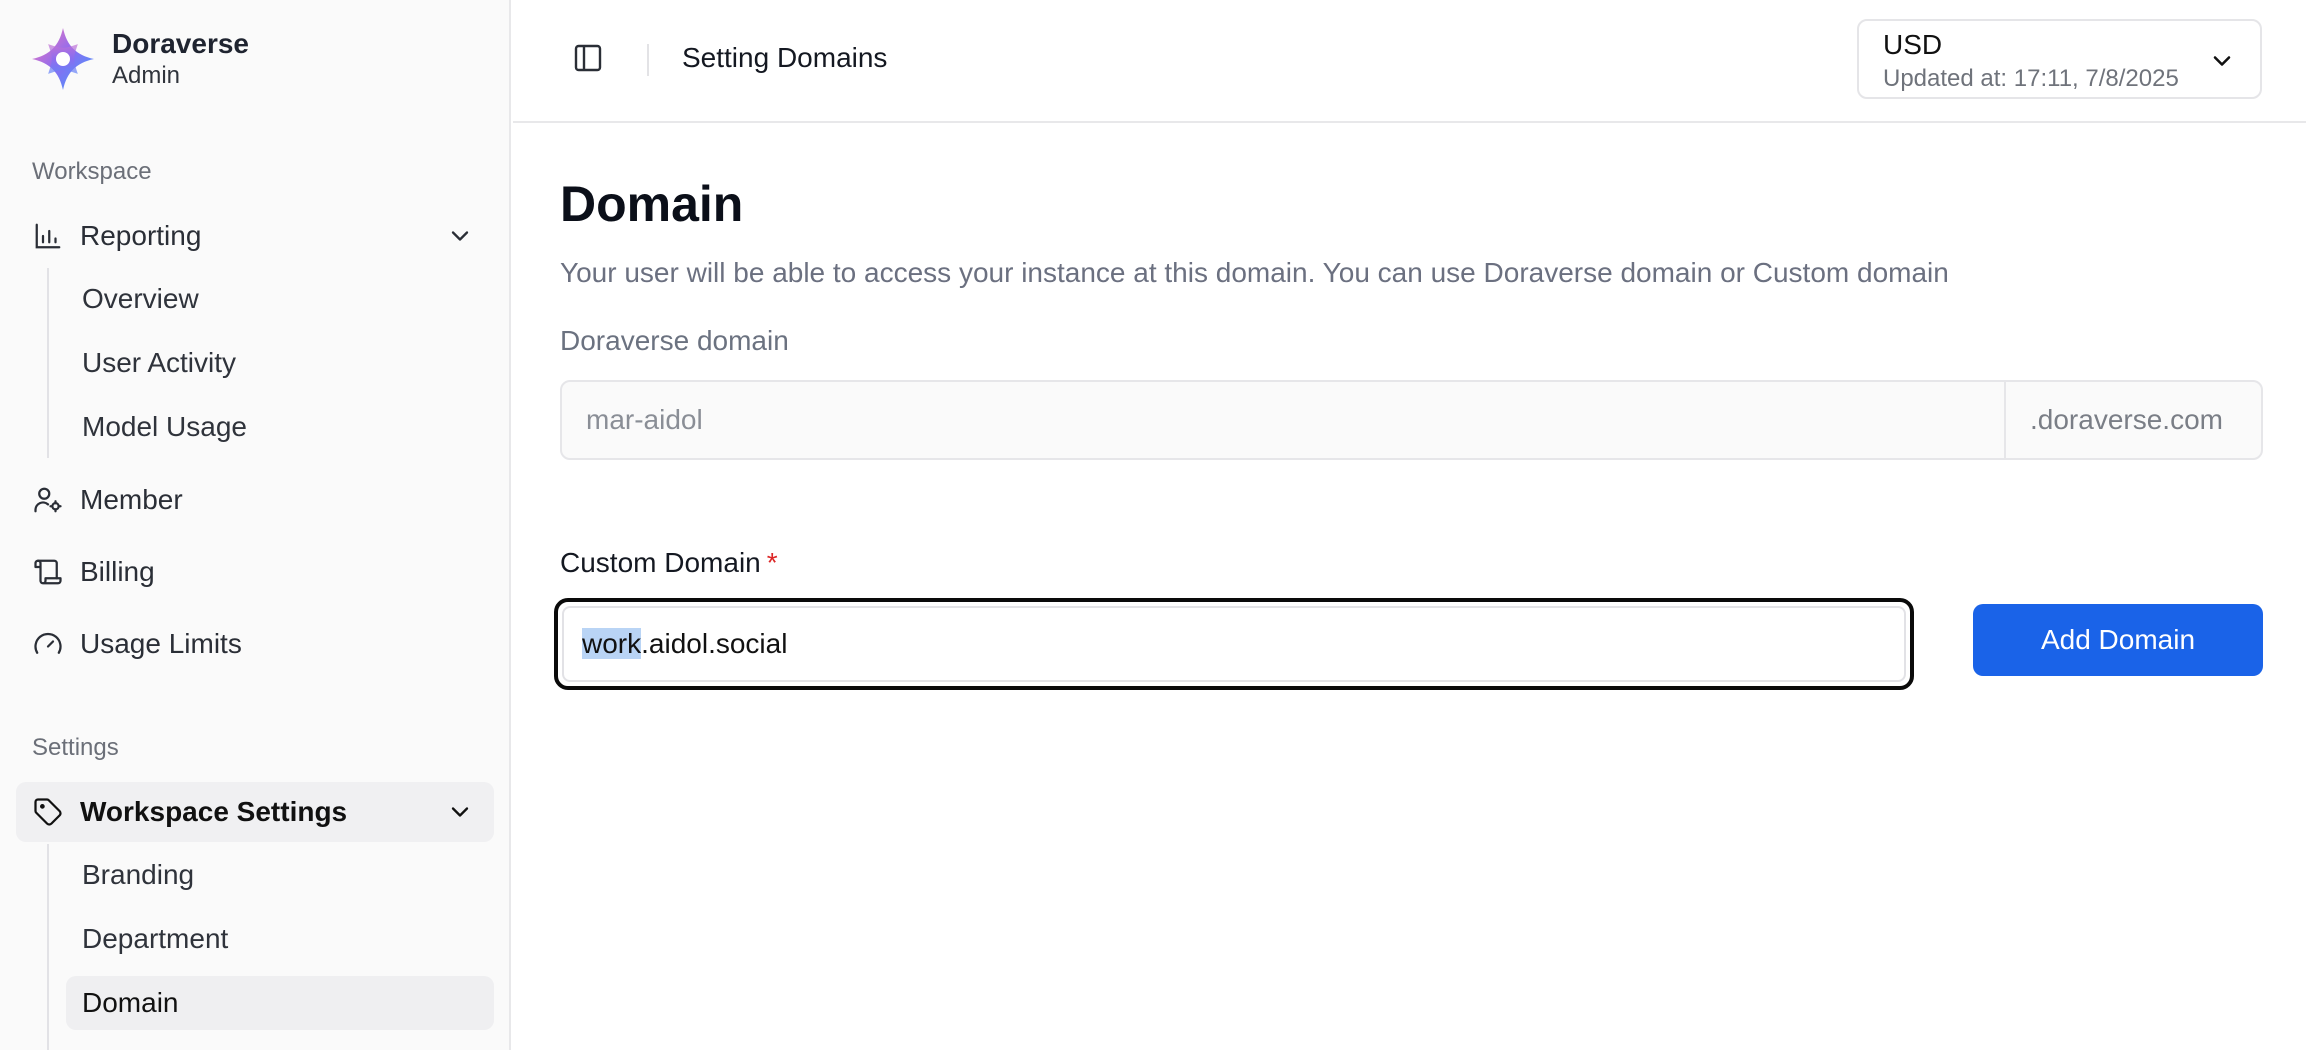 The width and height of the screenshot is (2306, 1050). What do you see at coordinates (255, 572) in the screenshot?
I see `sidebar-item-billing: Billing` at bounding box center [255, 572].